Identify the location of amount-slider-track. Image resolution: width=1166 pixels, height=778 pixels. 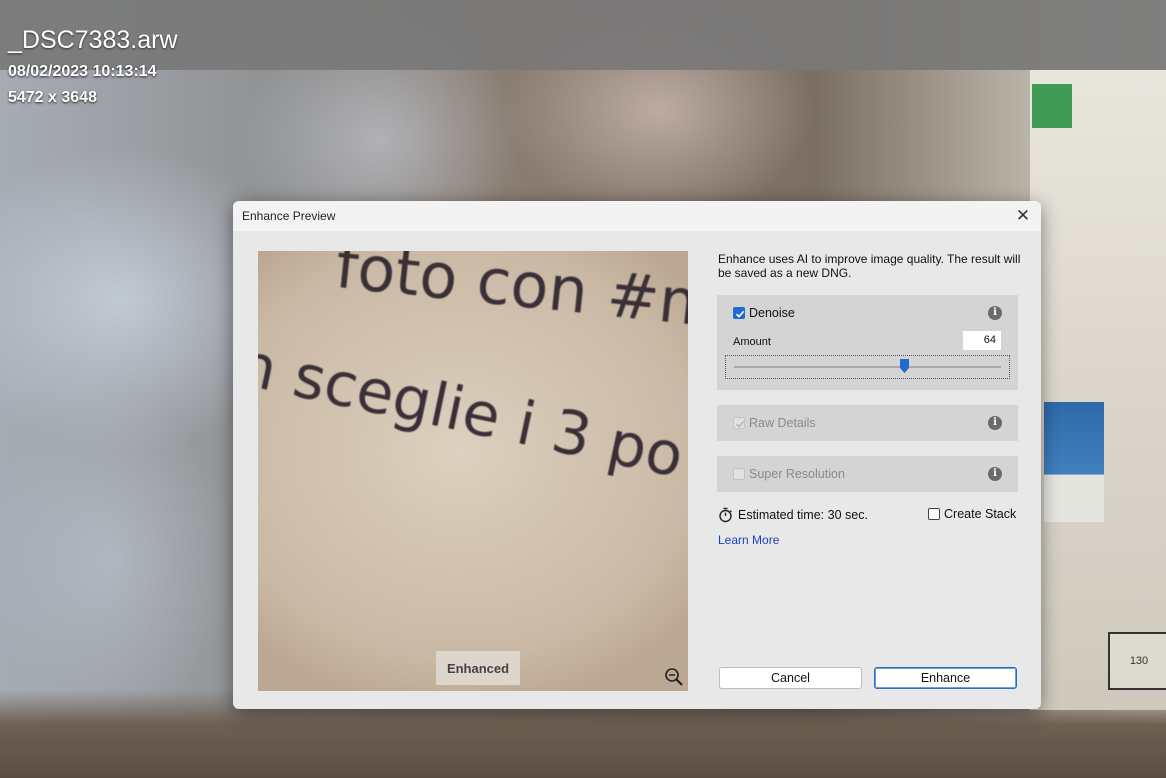
(867, 367).